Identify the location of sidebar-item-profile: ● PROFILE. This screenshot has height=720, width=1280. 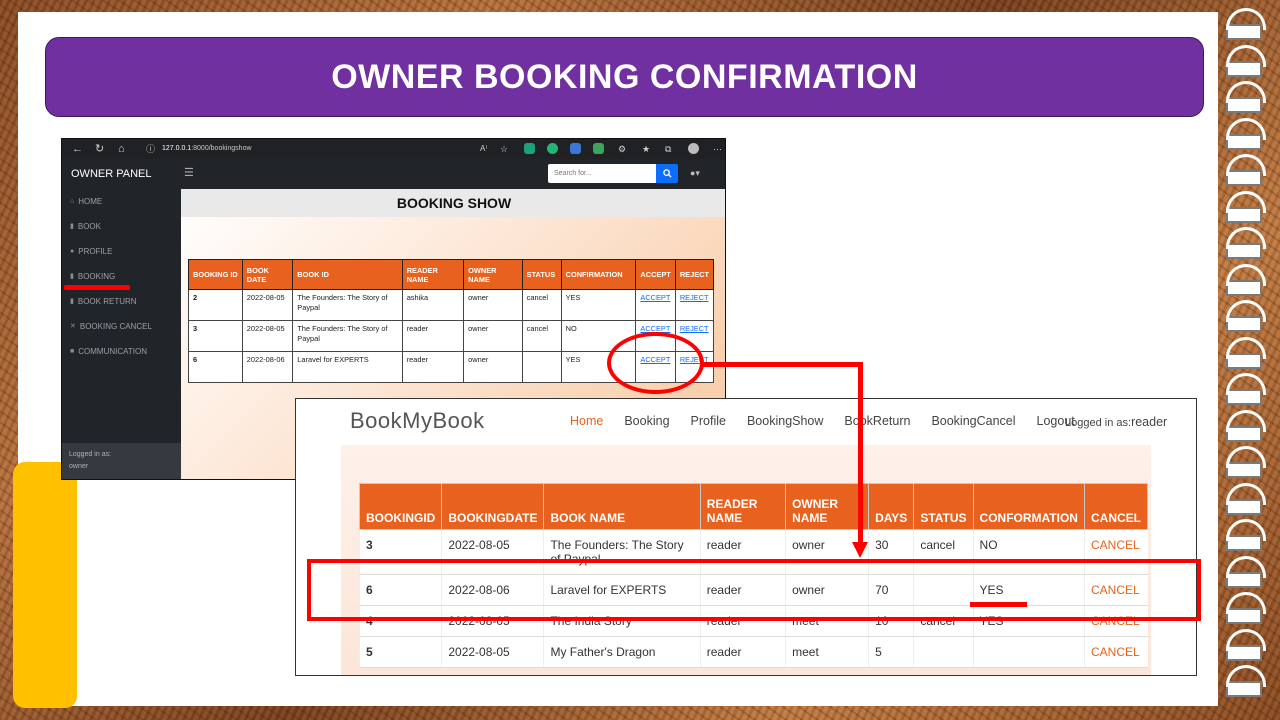
(91, 252).